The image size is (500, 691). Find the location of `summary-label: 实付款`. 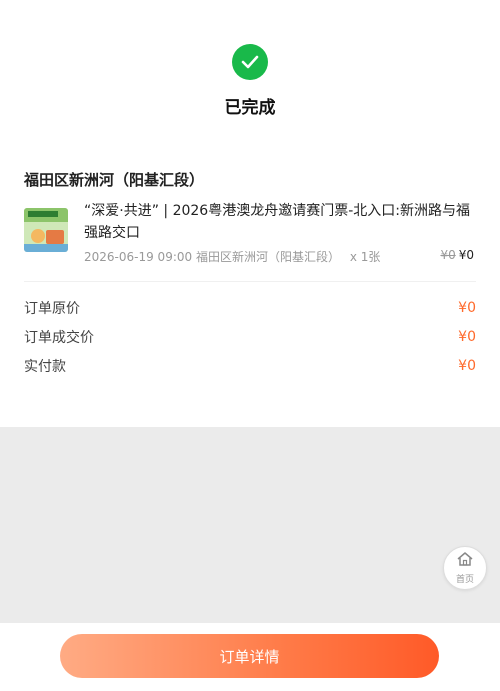

summary-label: 实付款 is located at coordinates (45, 367).